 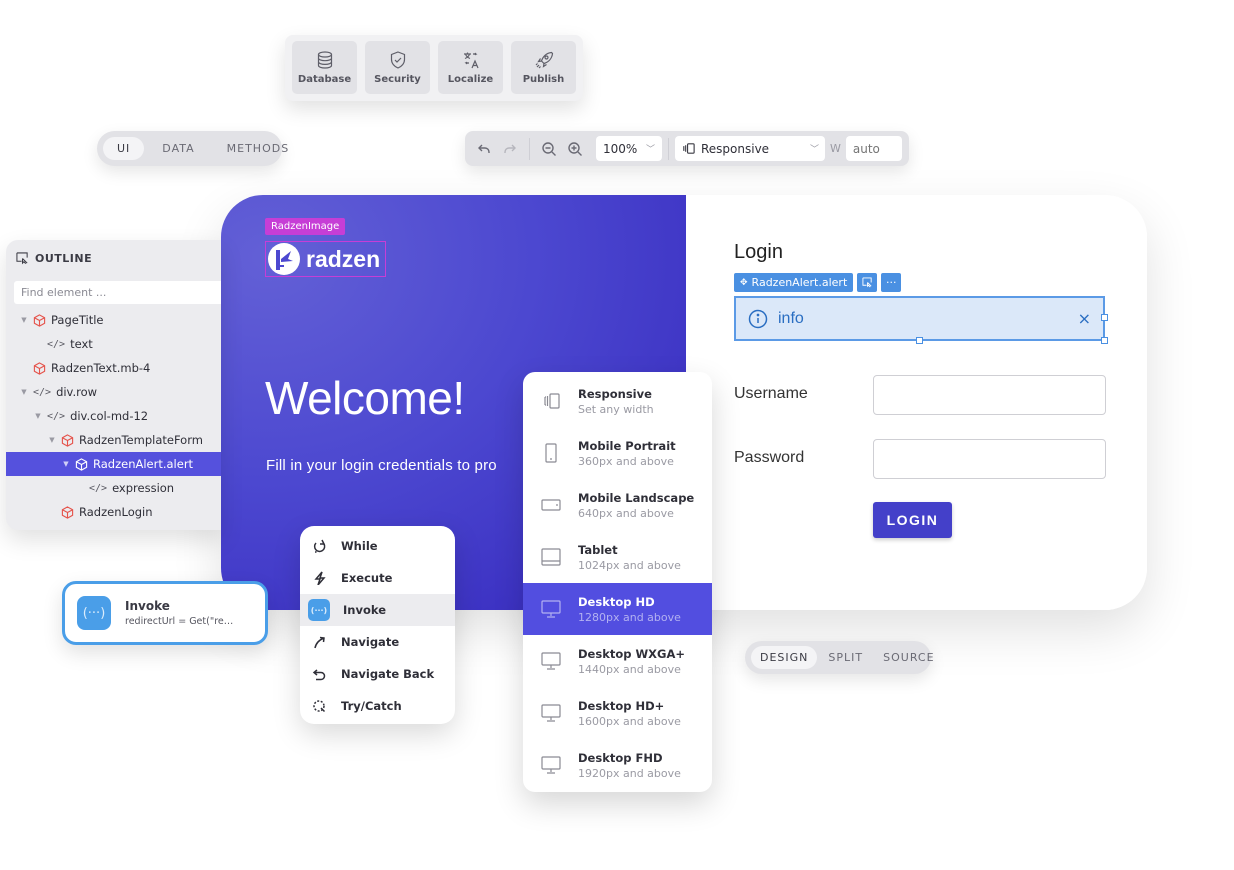 What do you see at coordinates (359, 546) in the screenshot?
I see `action-item-label: While` at bounding box center [359, 546].